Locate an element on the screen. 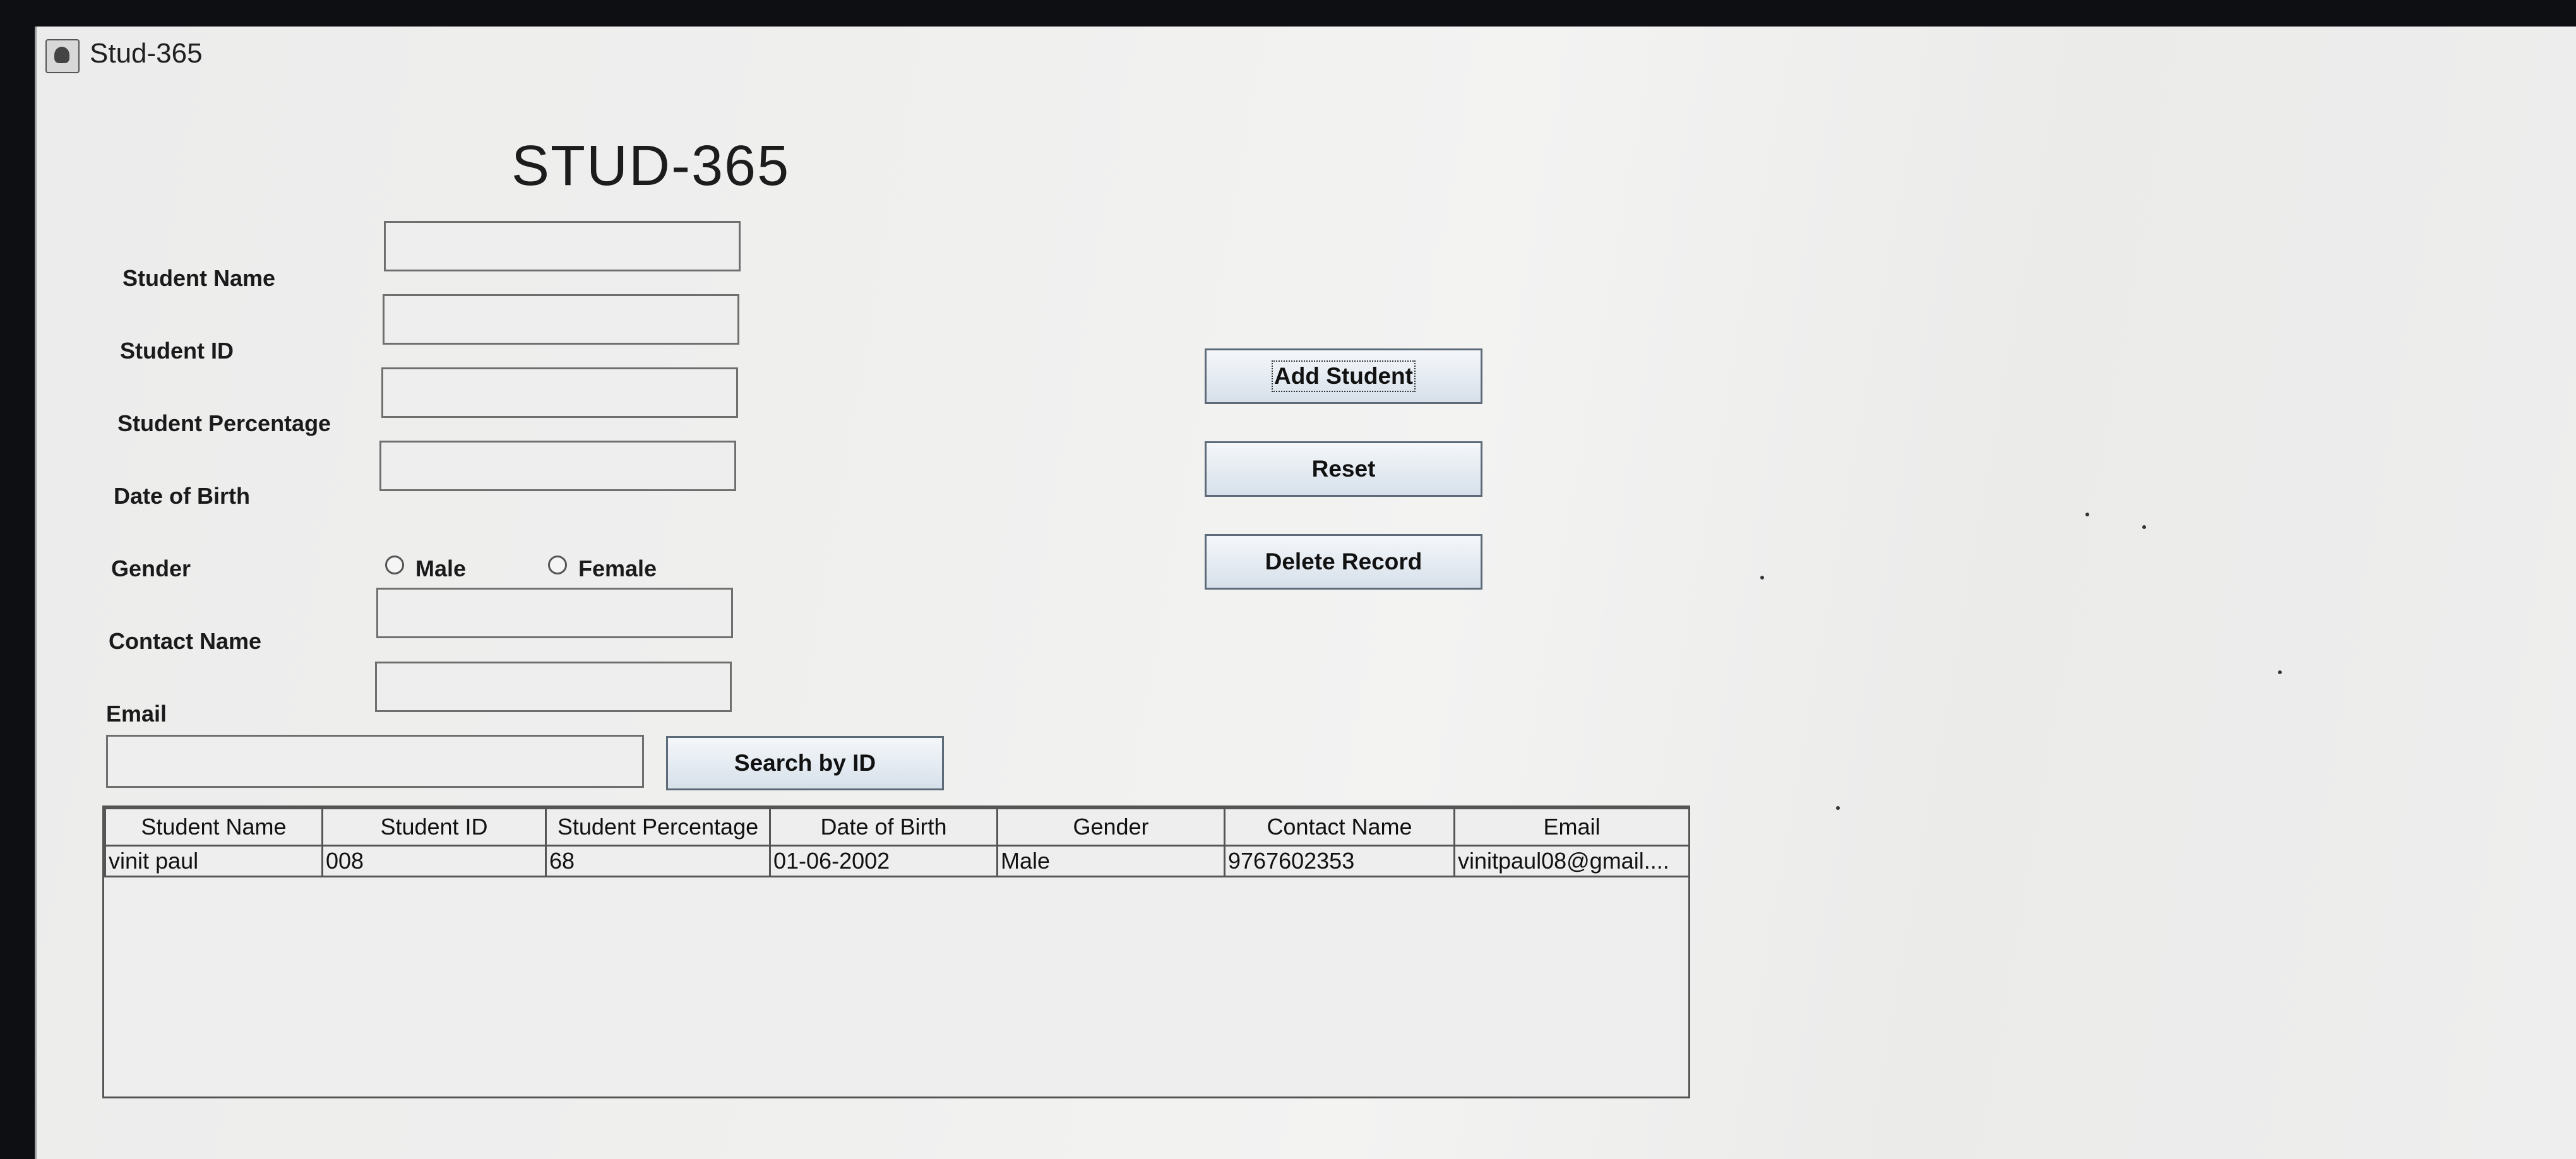 The height and width of the screenshot is (1159, 2576). search-by-id-button-label: Search by ID is located at coordinates (805, 763).